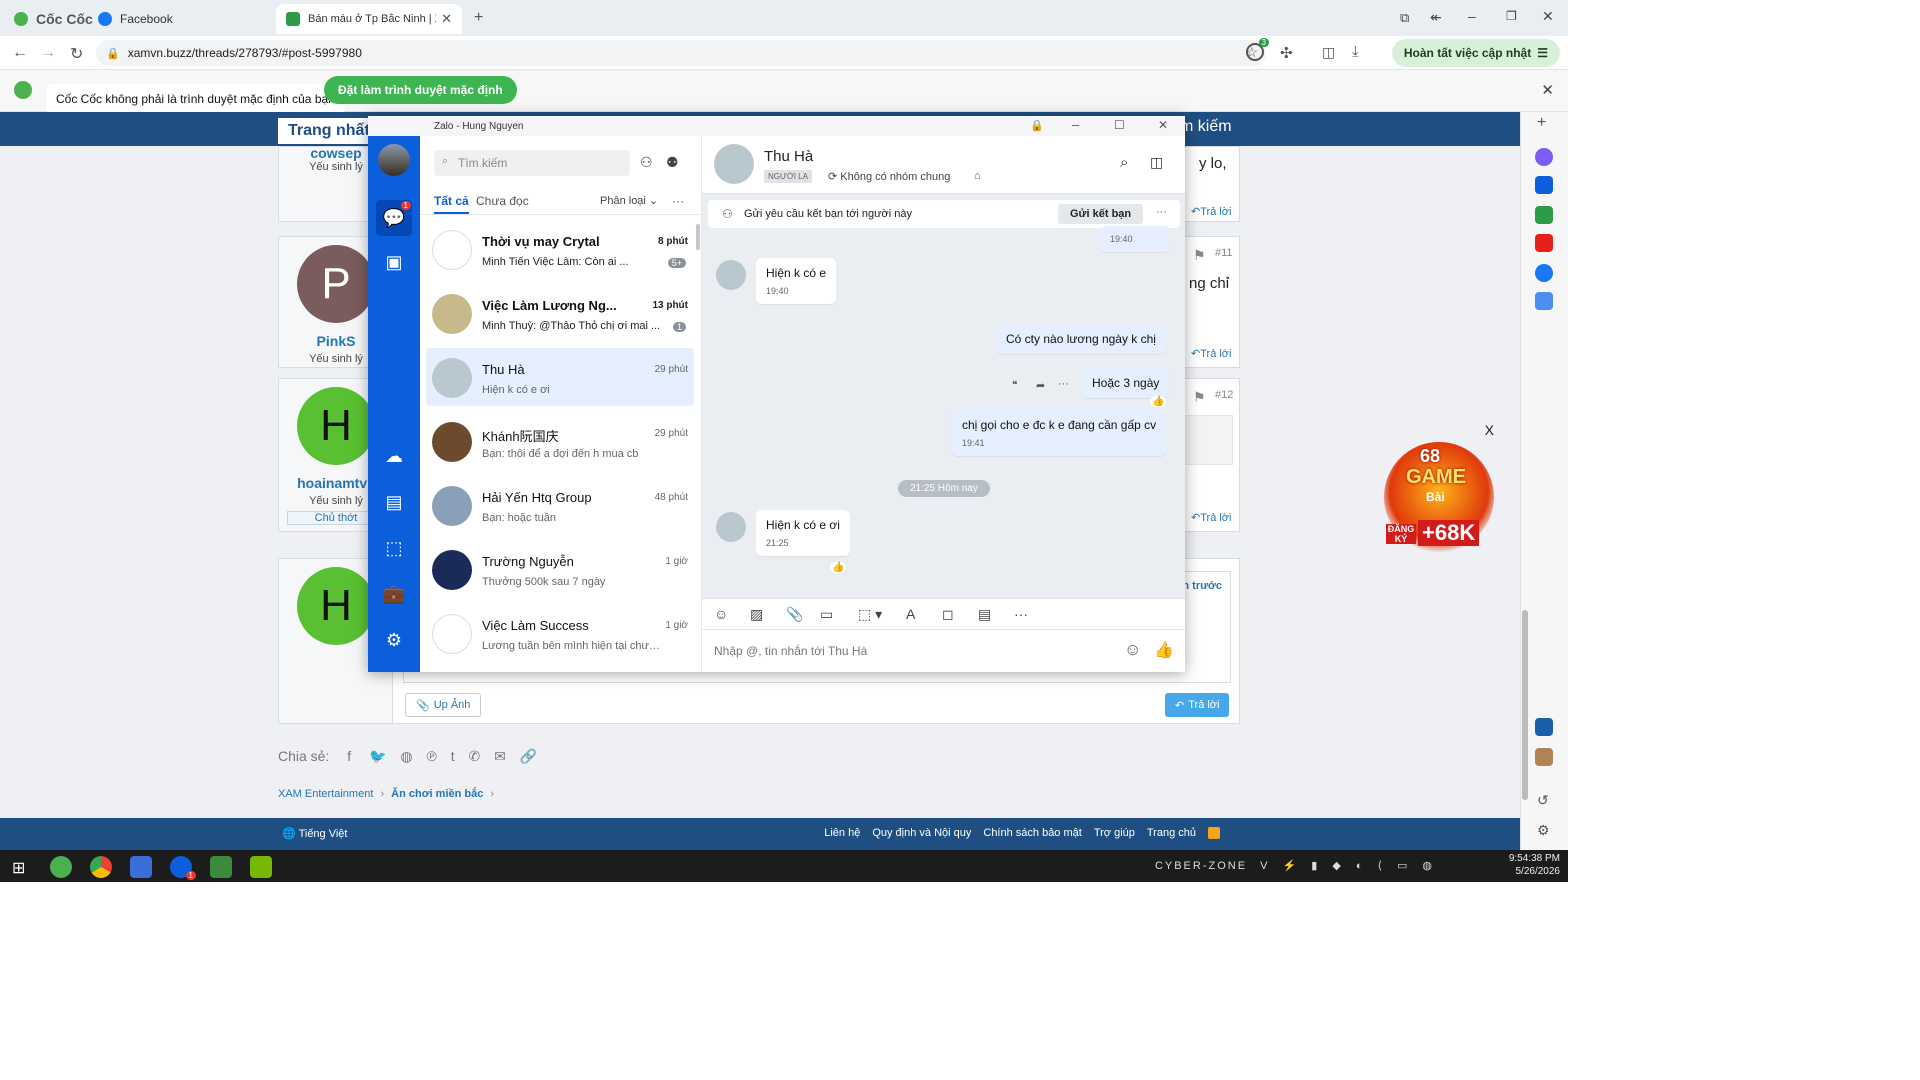 Image resolution: width=1920 pixels, height=1080 pixels. What do you see at coordinates (1206, 127) in the screenshot?
I see `nav-search: m kiếm` at bounding box center [1206, 127].